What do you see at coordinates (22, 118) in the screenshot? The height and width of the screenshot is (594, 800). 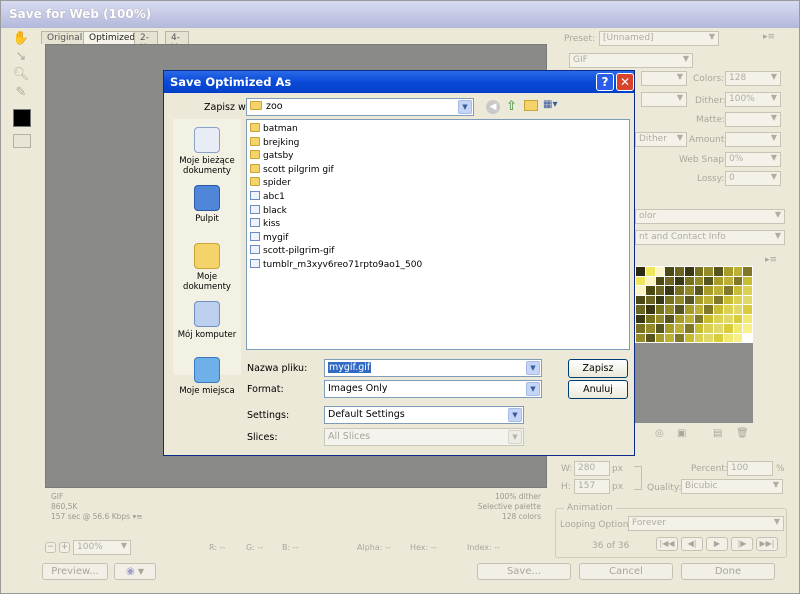 I see `eyedropper-color-swatch` at bounding box center [22, 118].